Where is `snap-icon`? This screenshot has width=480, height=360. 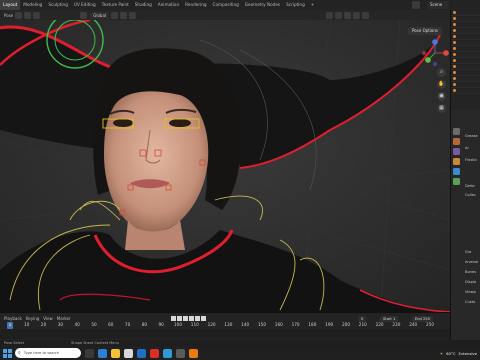
snap-icon is located at coordinates (124, 15).